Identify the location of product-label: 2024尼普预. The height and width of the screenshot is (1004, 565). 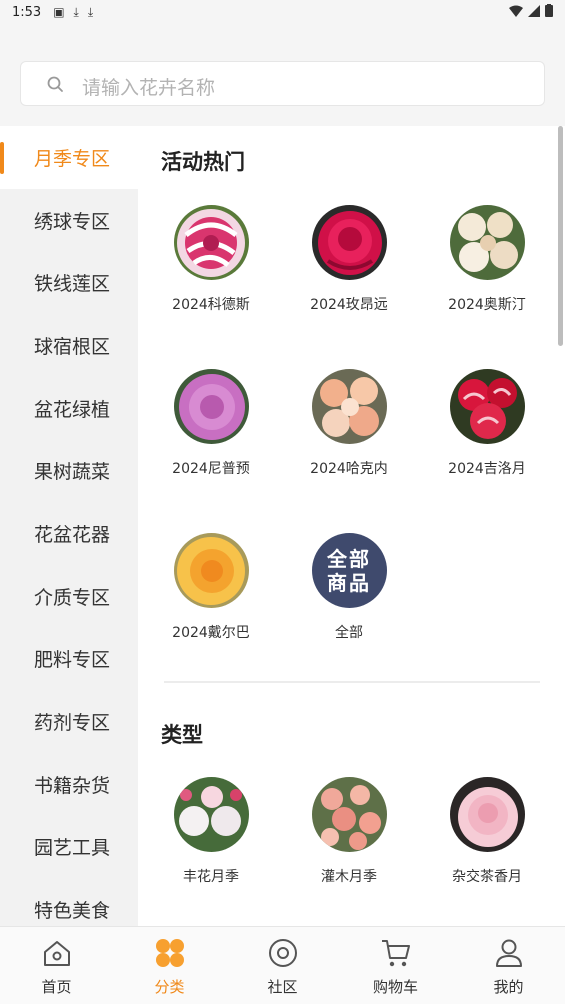
(211, 469).